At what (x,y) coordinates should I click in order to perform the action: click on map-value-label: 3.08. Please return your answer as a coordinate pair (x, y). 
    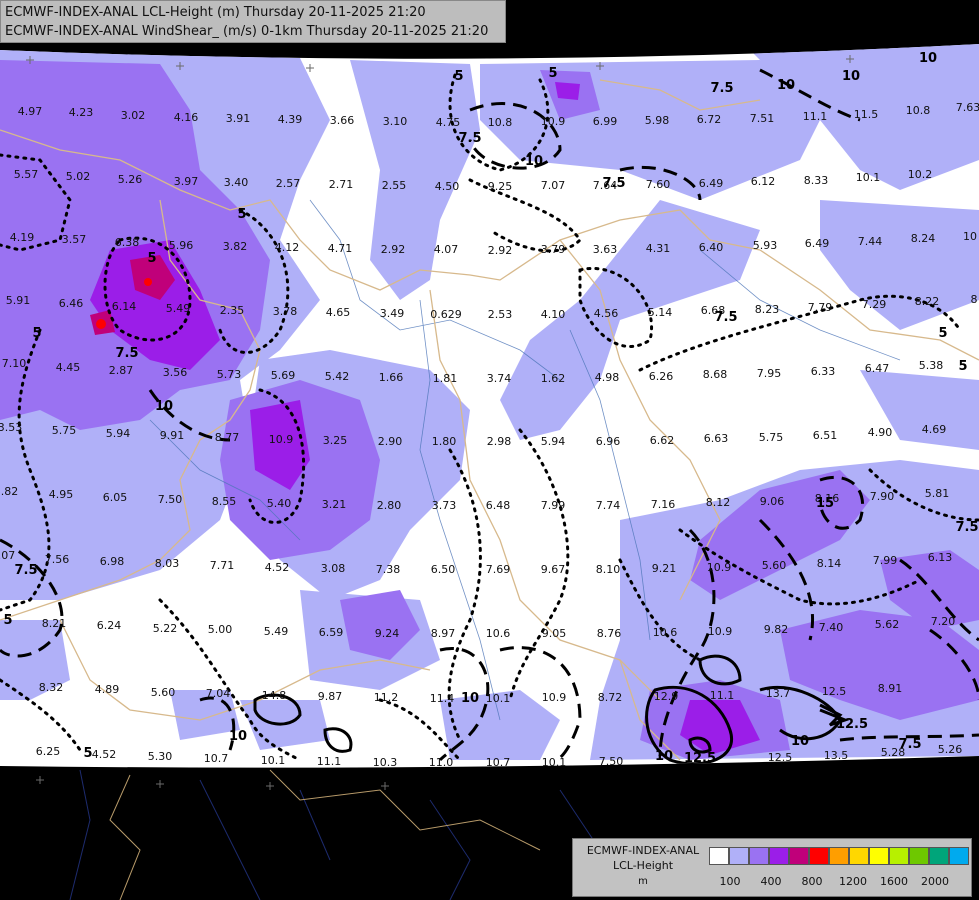
    Looking at the image, I should click on (333, 568).